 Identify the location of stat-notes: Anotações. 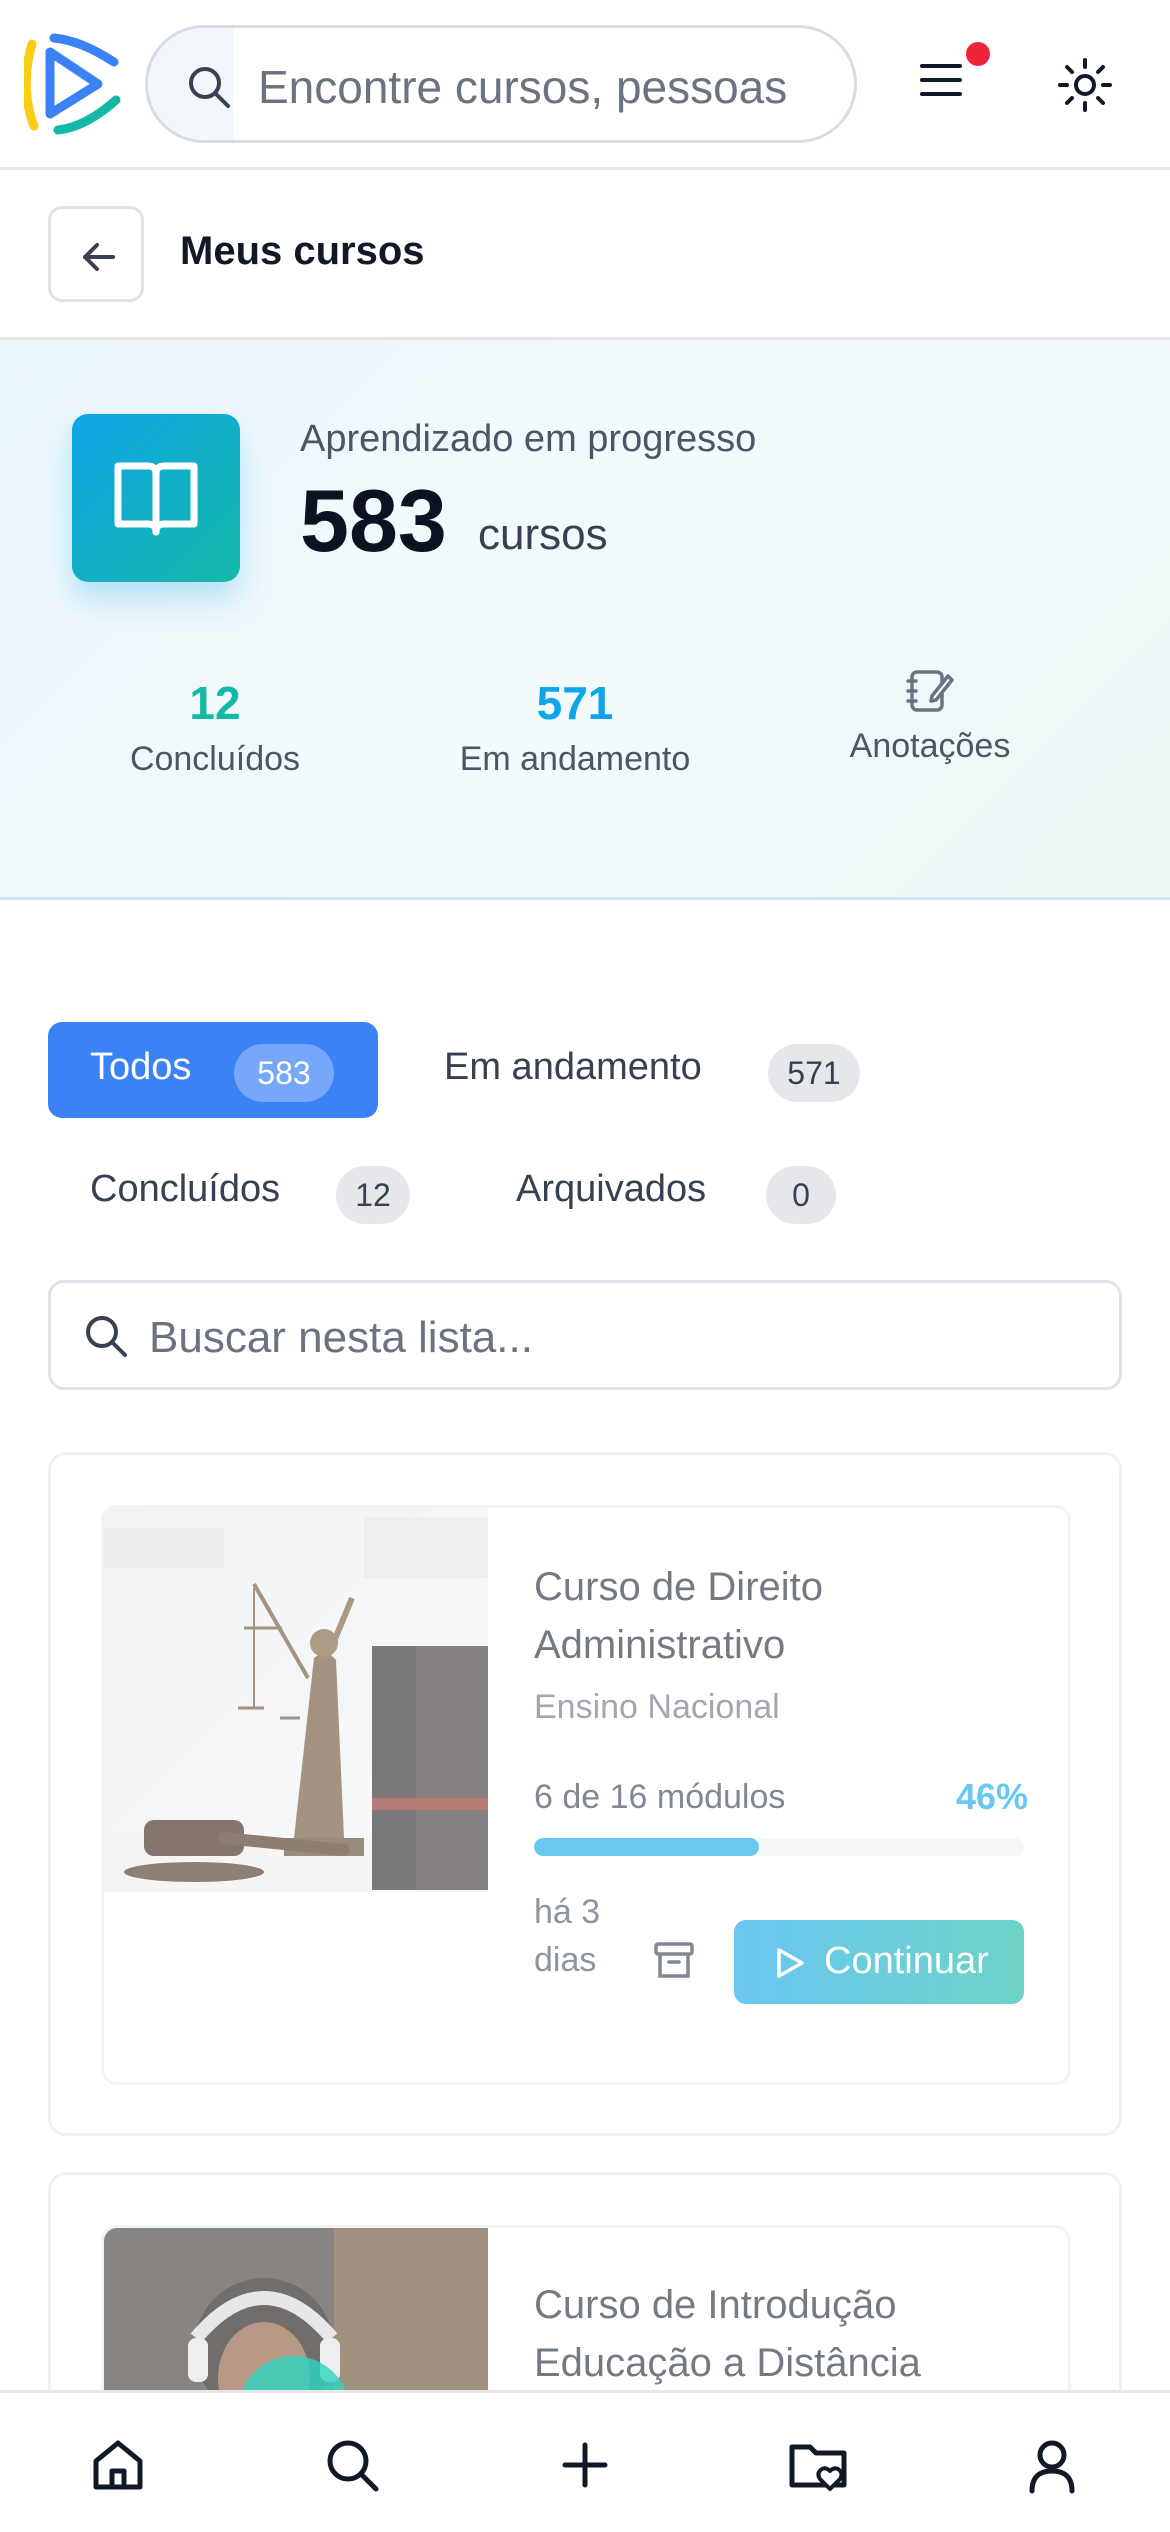
(930, 716).